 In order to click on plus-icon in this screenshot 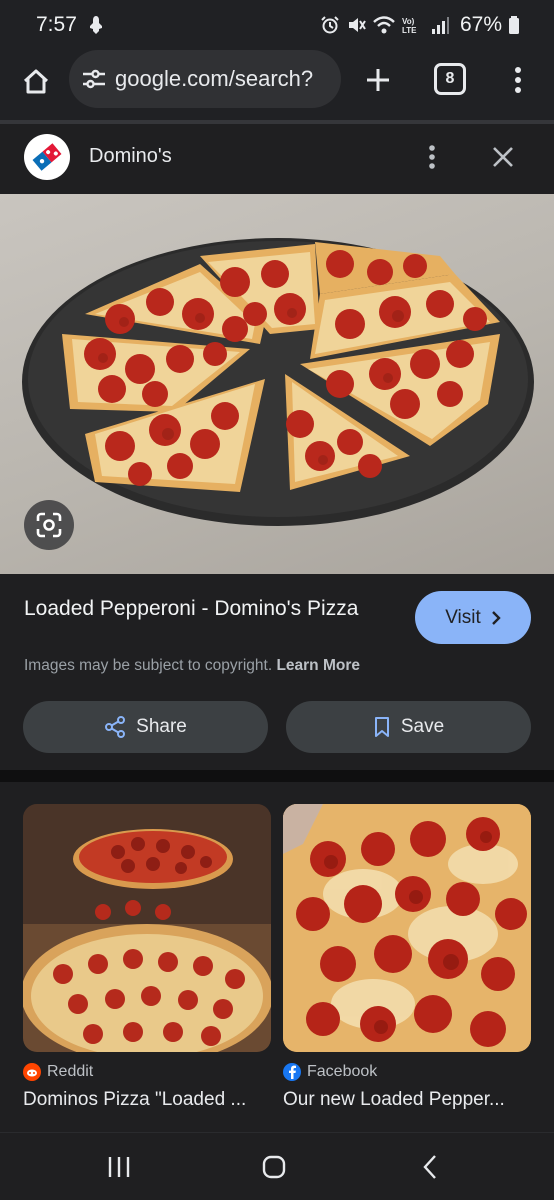, I will do `click(378, 80)`.